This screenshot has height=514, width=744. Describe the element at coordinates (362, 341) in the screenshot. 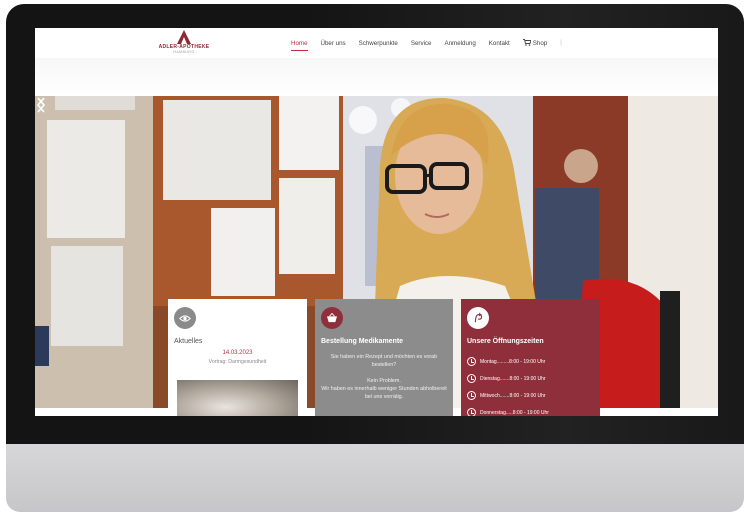

I see `order-title: Bestellung Medikamente` at that location.